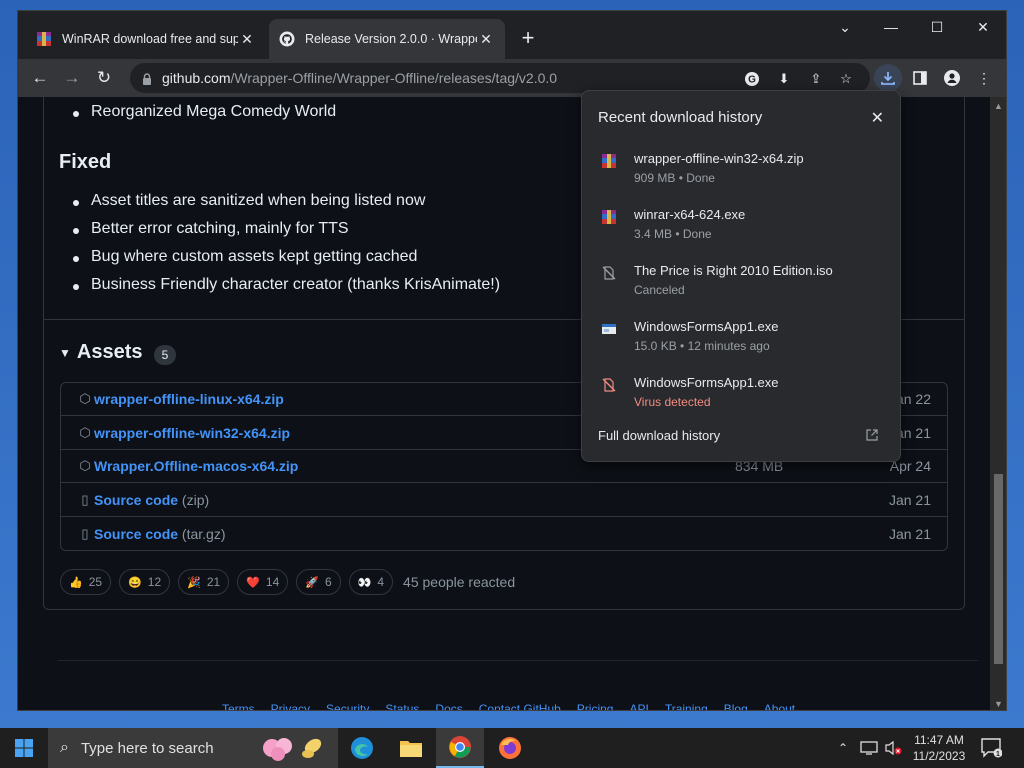  Describe the element at coordinates (211, 228) in the screenshot. I see `fixed-item: Better error catching, mainly for TTS` at that location.